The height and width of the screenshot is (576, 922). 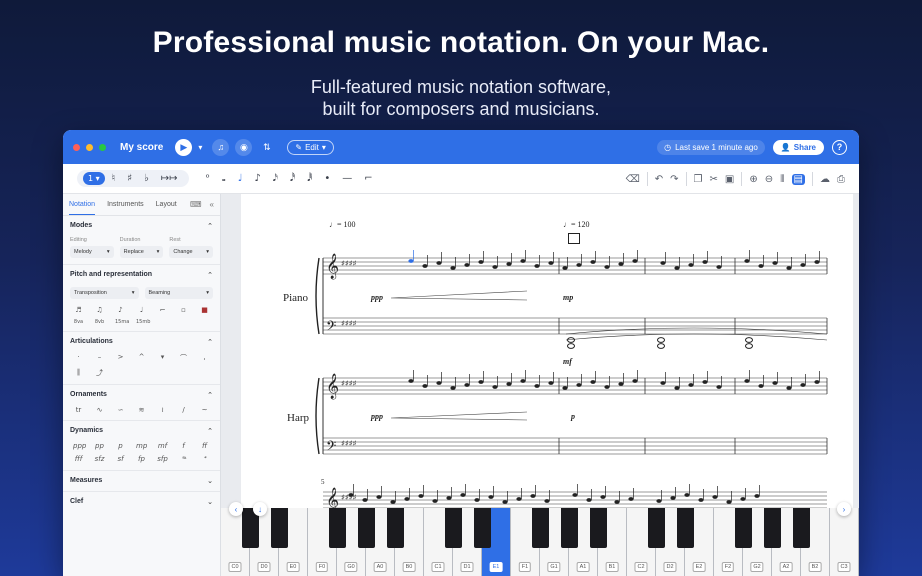 What do you see at coordinates (120, 310) in the screenshot?
I see `acciaccatura-icon: ♪` at bounding box center [120, 310].